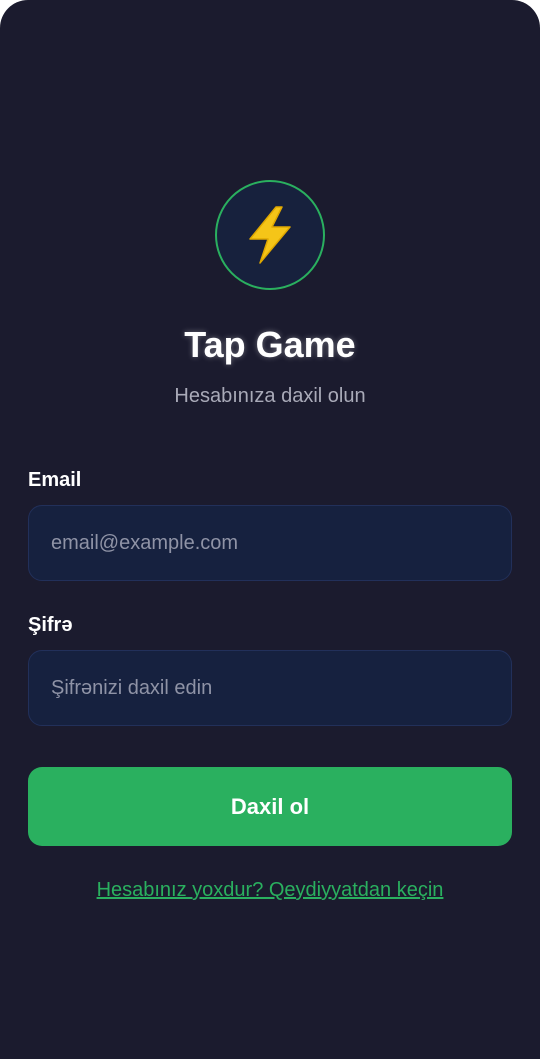  I want to click on email-field, so click(270, 543).